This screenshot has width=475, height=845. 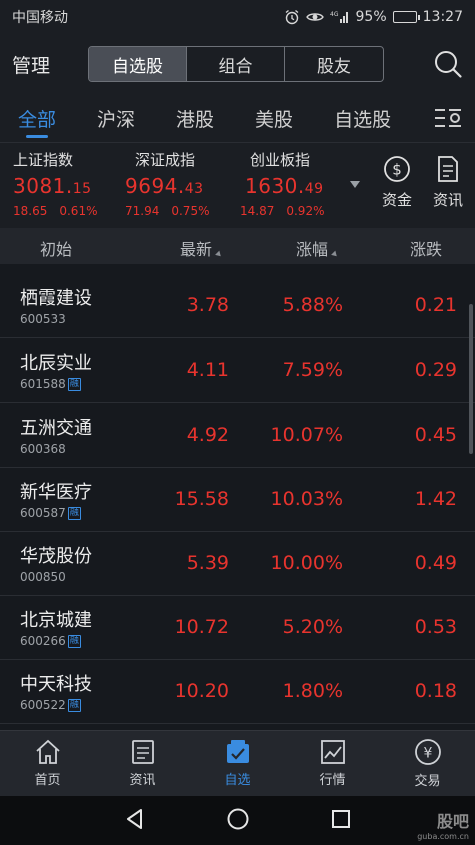 I want to click on battery-percent: 95%, so click(x=371, y=17).